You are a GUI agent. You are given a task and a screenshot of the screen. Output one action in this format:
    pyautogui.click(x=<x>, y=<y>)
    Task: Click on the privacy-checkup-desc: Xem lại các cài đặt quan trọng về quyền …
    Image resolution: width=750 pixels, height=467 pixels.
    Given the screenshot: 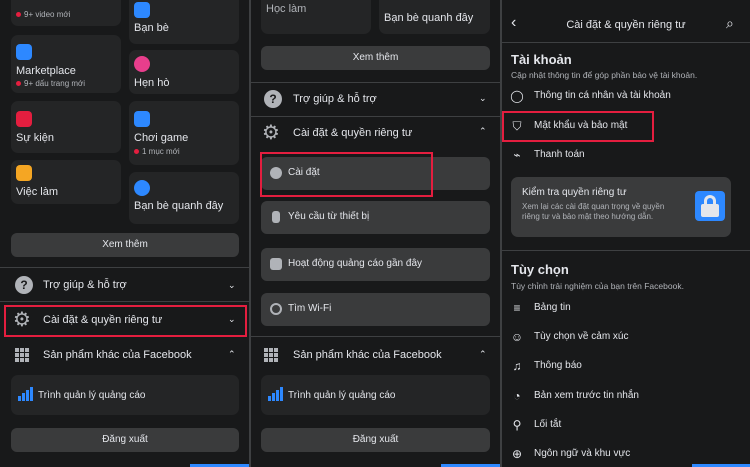 What is the action you would take?
    pyautogui.click(x=593, y=211)
    